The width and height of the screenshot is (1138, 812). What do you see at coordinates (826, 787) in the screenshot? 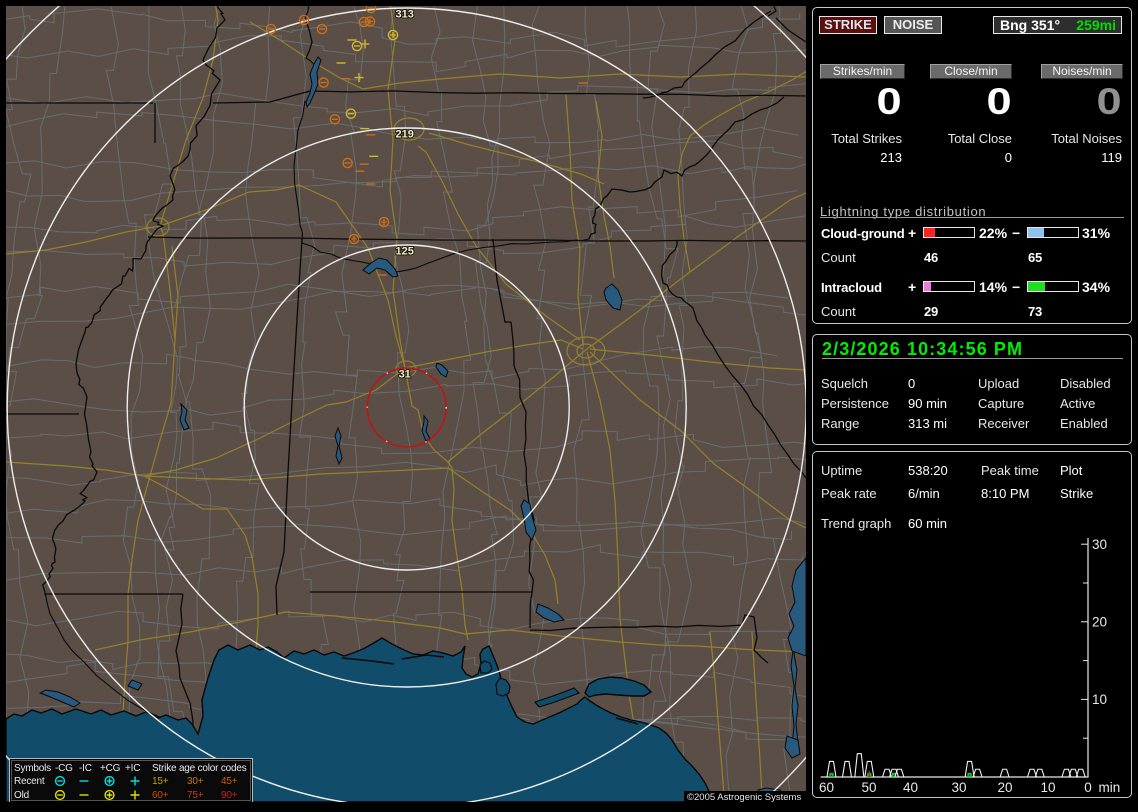
I see `svg-text: 60` at bounding box center [826, 787].